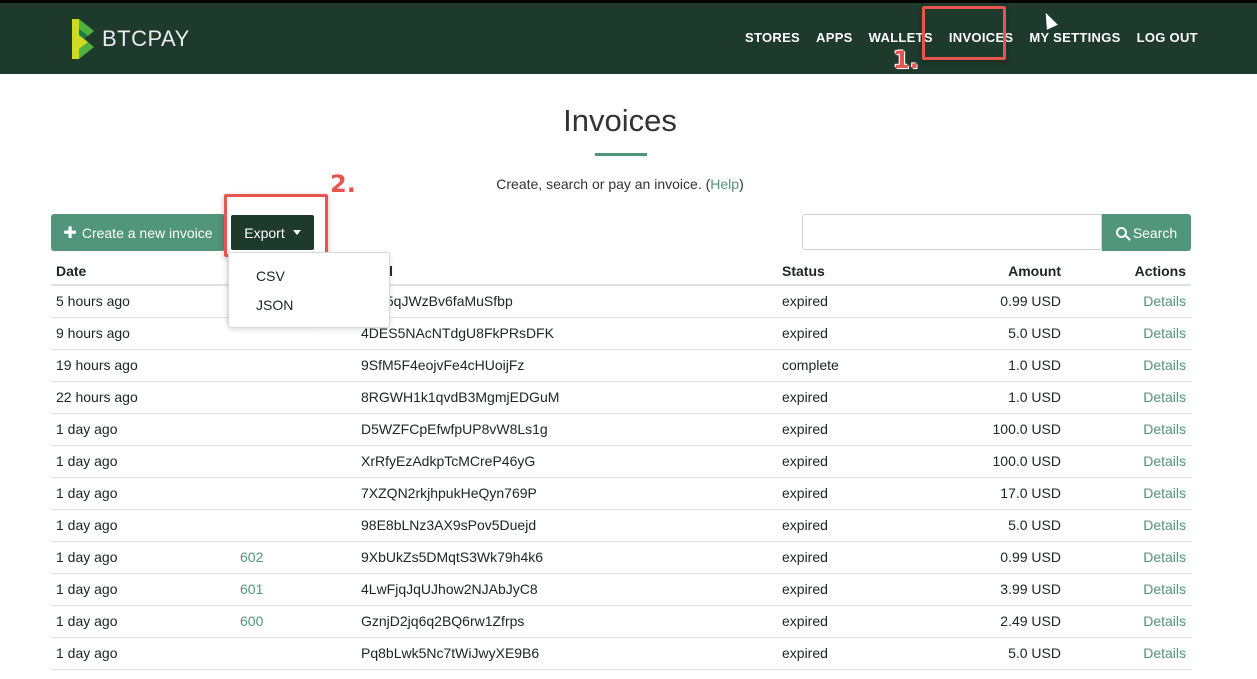  I want to click on cell-order-id: 600, so click(251, 621).